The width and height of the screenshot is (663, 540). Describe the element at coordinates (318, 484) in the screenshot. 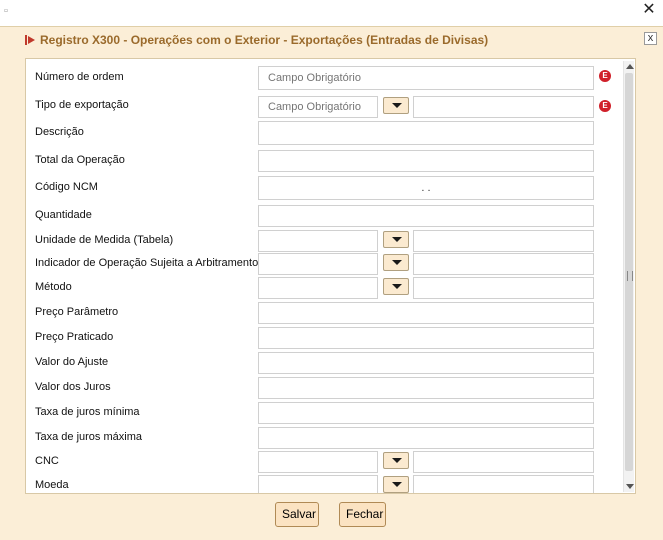

I see `moeda-code-input` at that location.